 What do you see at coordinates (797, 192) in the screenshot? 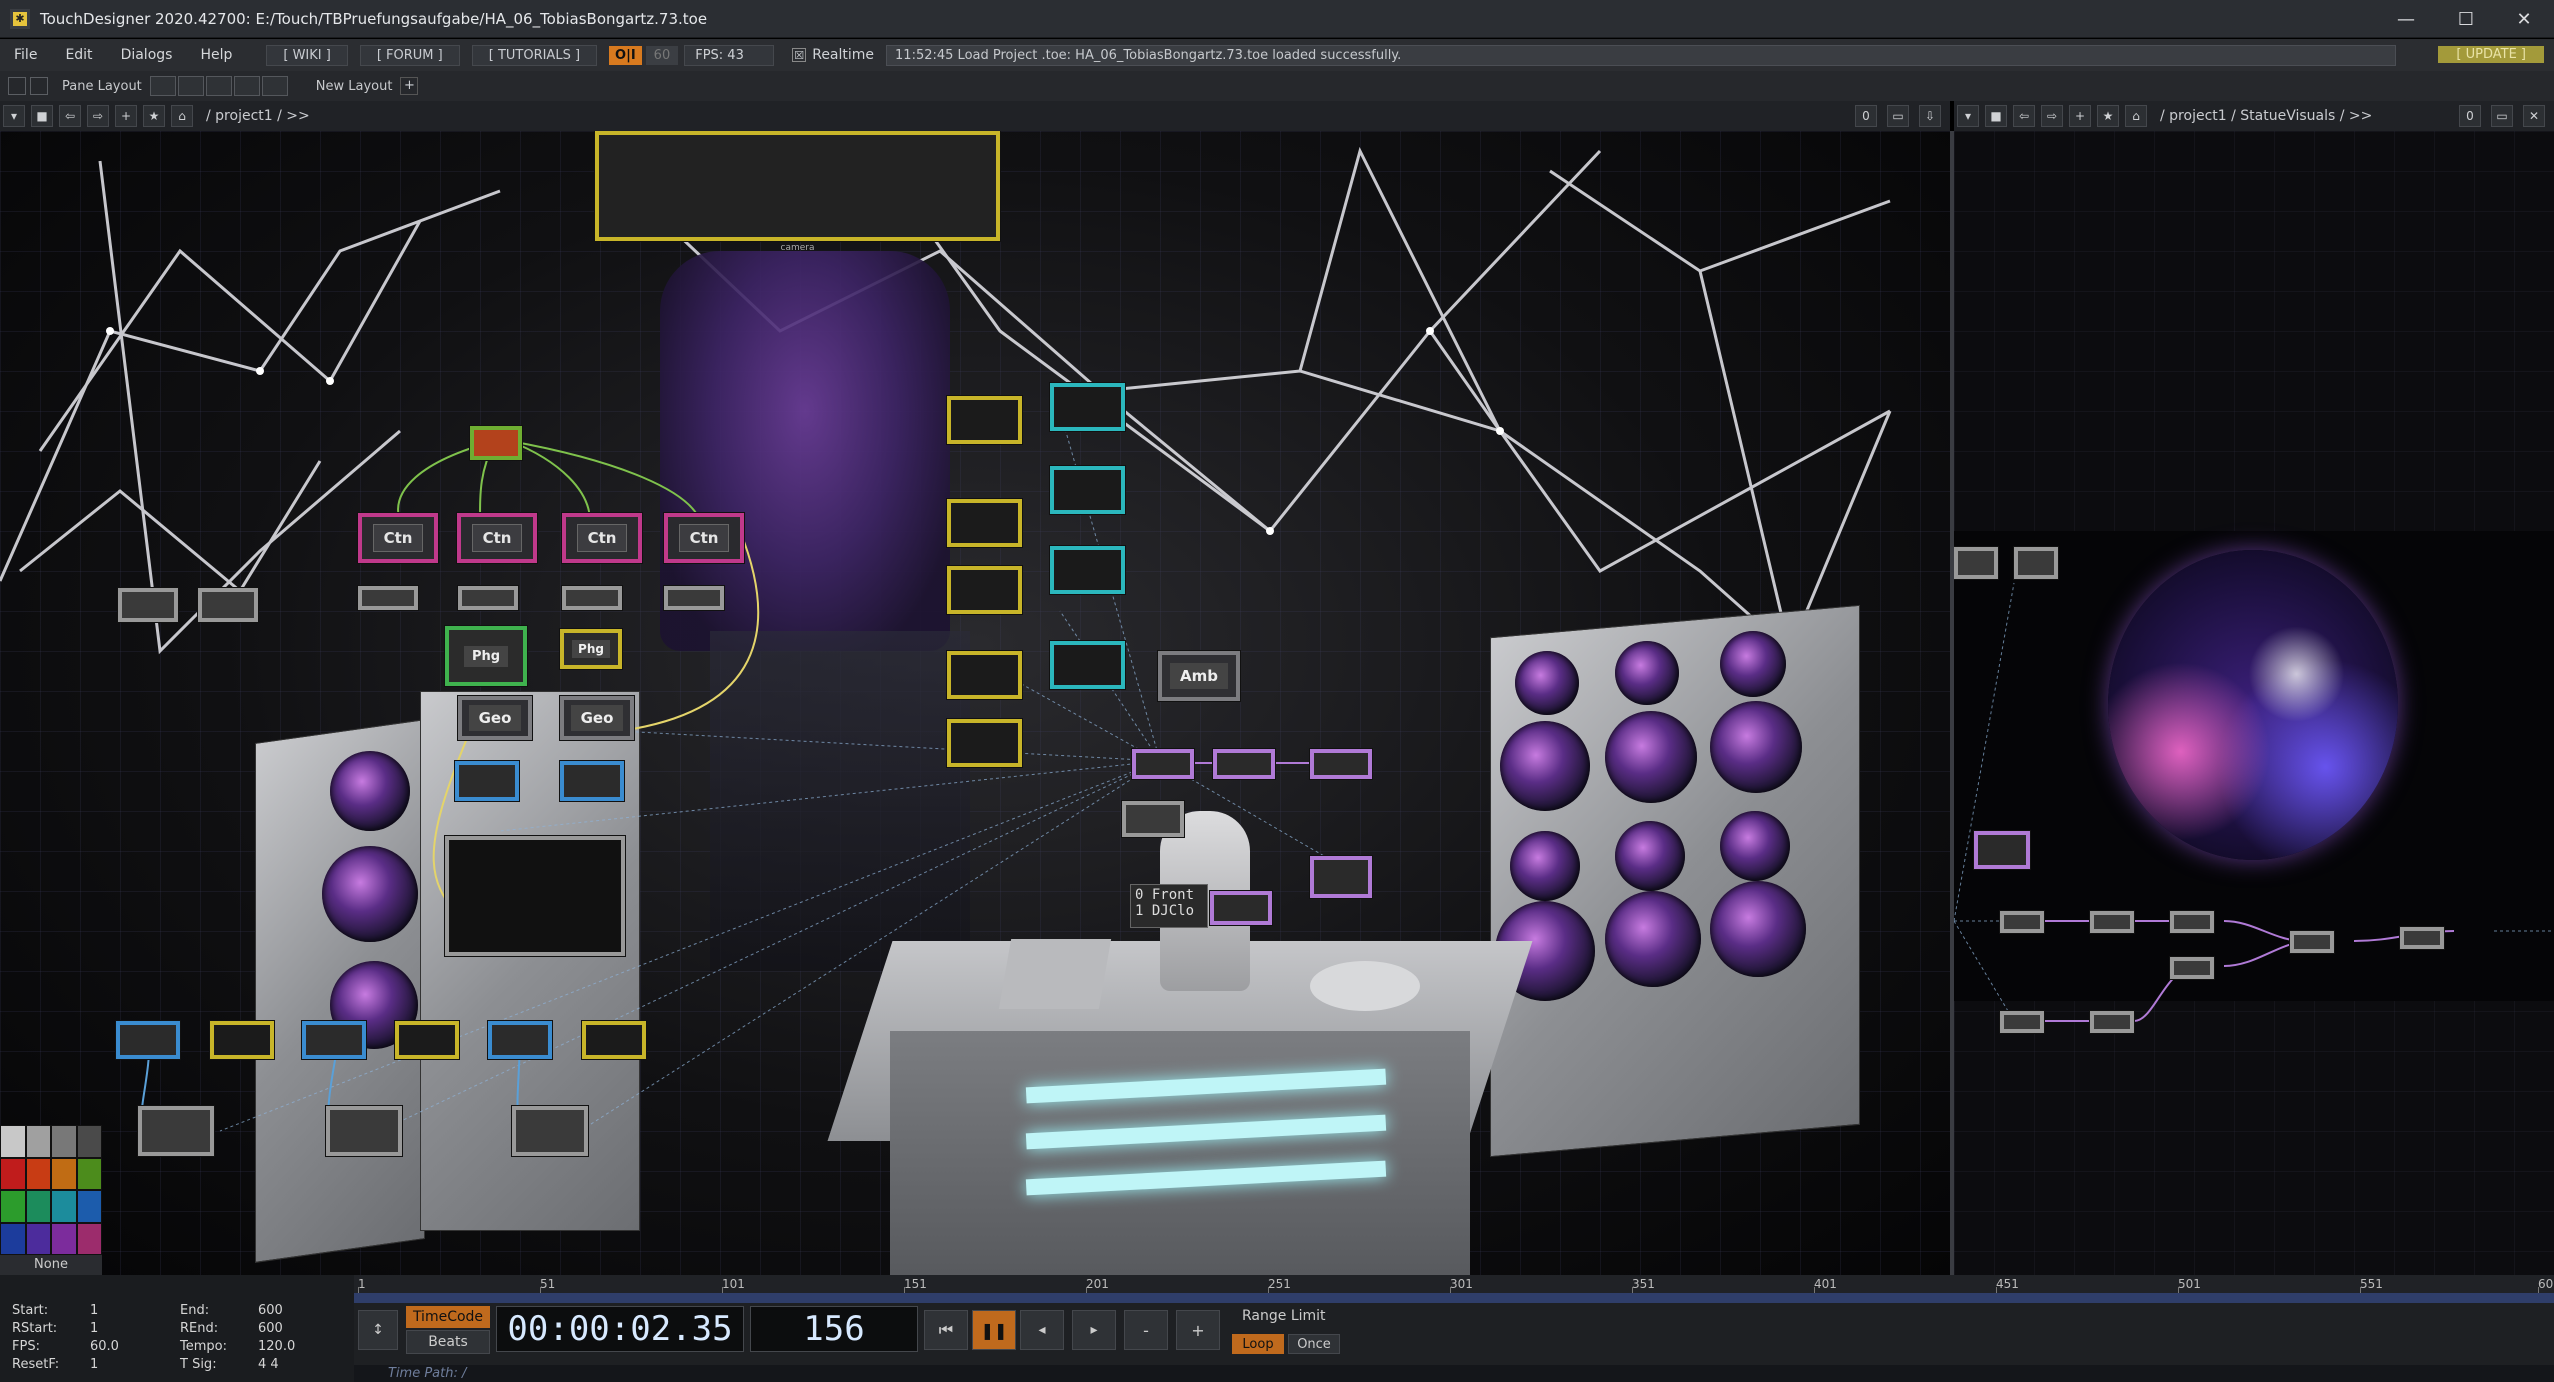
I see `render-preview-top: camera` at bounding box center [797, 192].